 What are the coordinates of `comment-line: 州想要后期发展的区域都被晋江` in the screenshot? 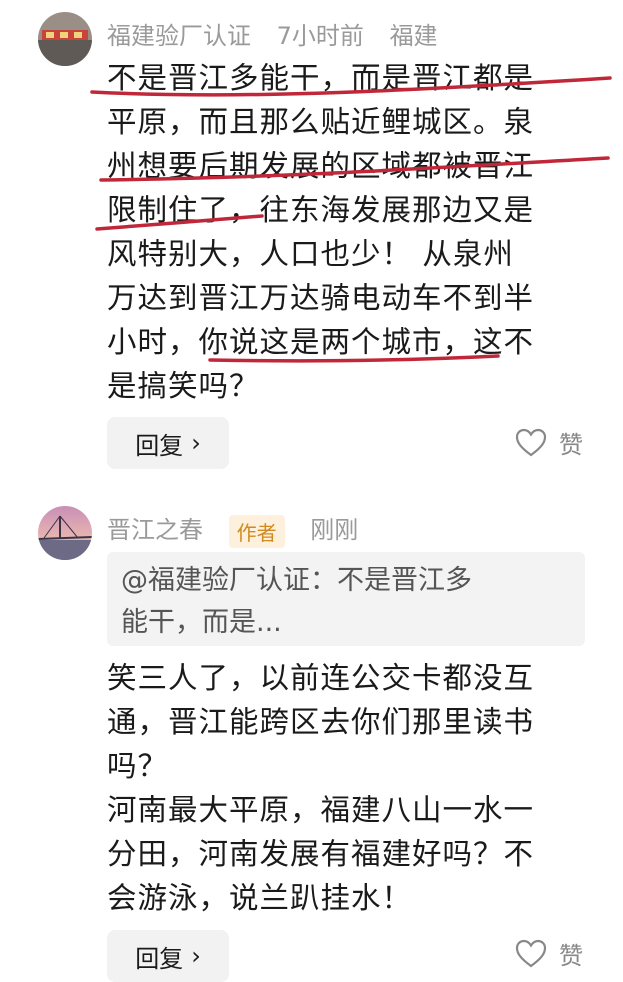 It's located at (321, 166).